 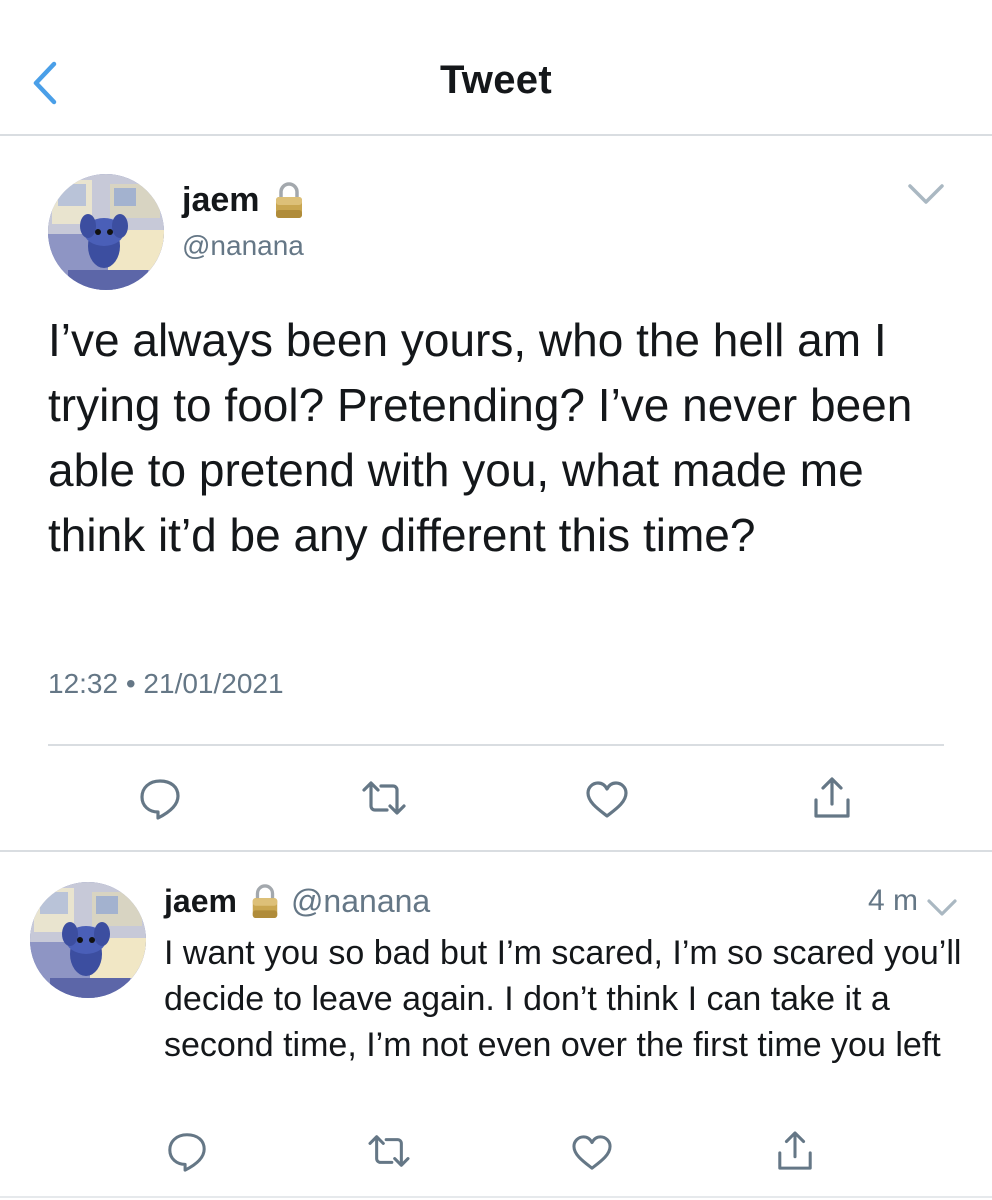 I want to click on reply-header: jaem @nanana, so click(x=297, y=901).